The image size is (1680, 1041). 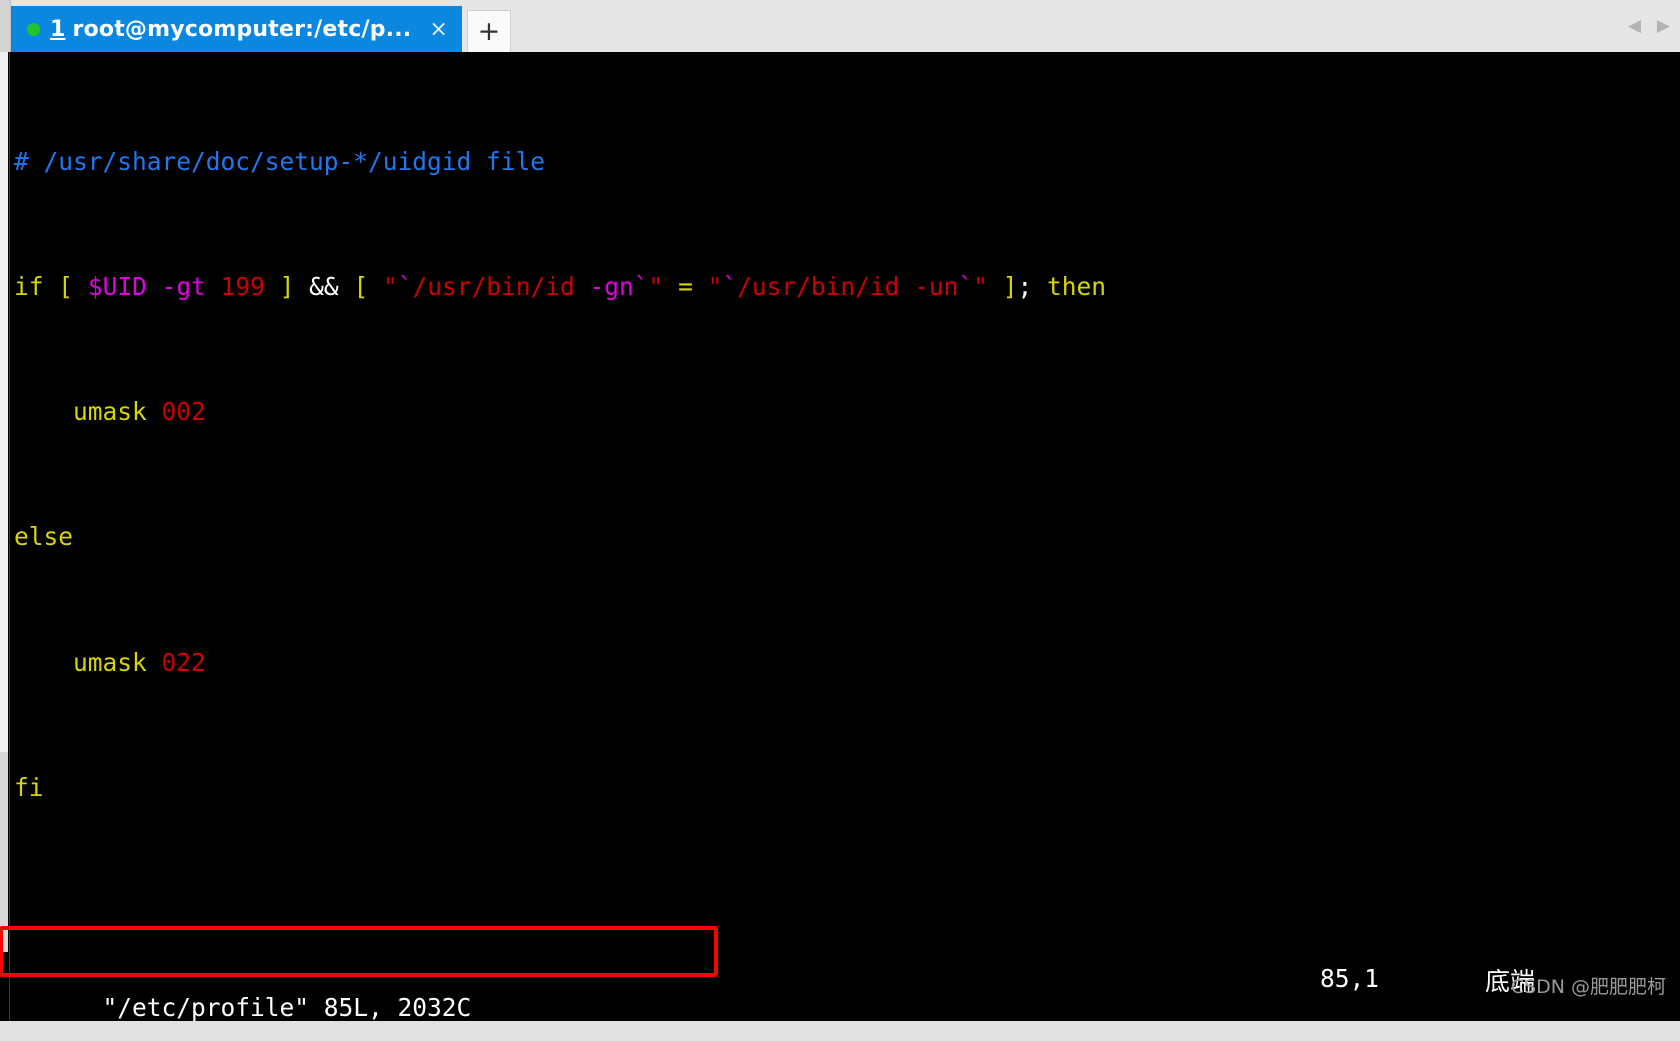 I want to click on code-line: fi, so click(x=29, y=787).